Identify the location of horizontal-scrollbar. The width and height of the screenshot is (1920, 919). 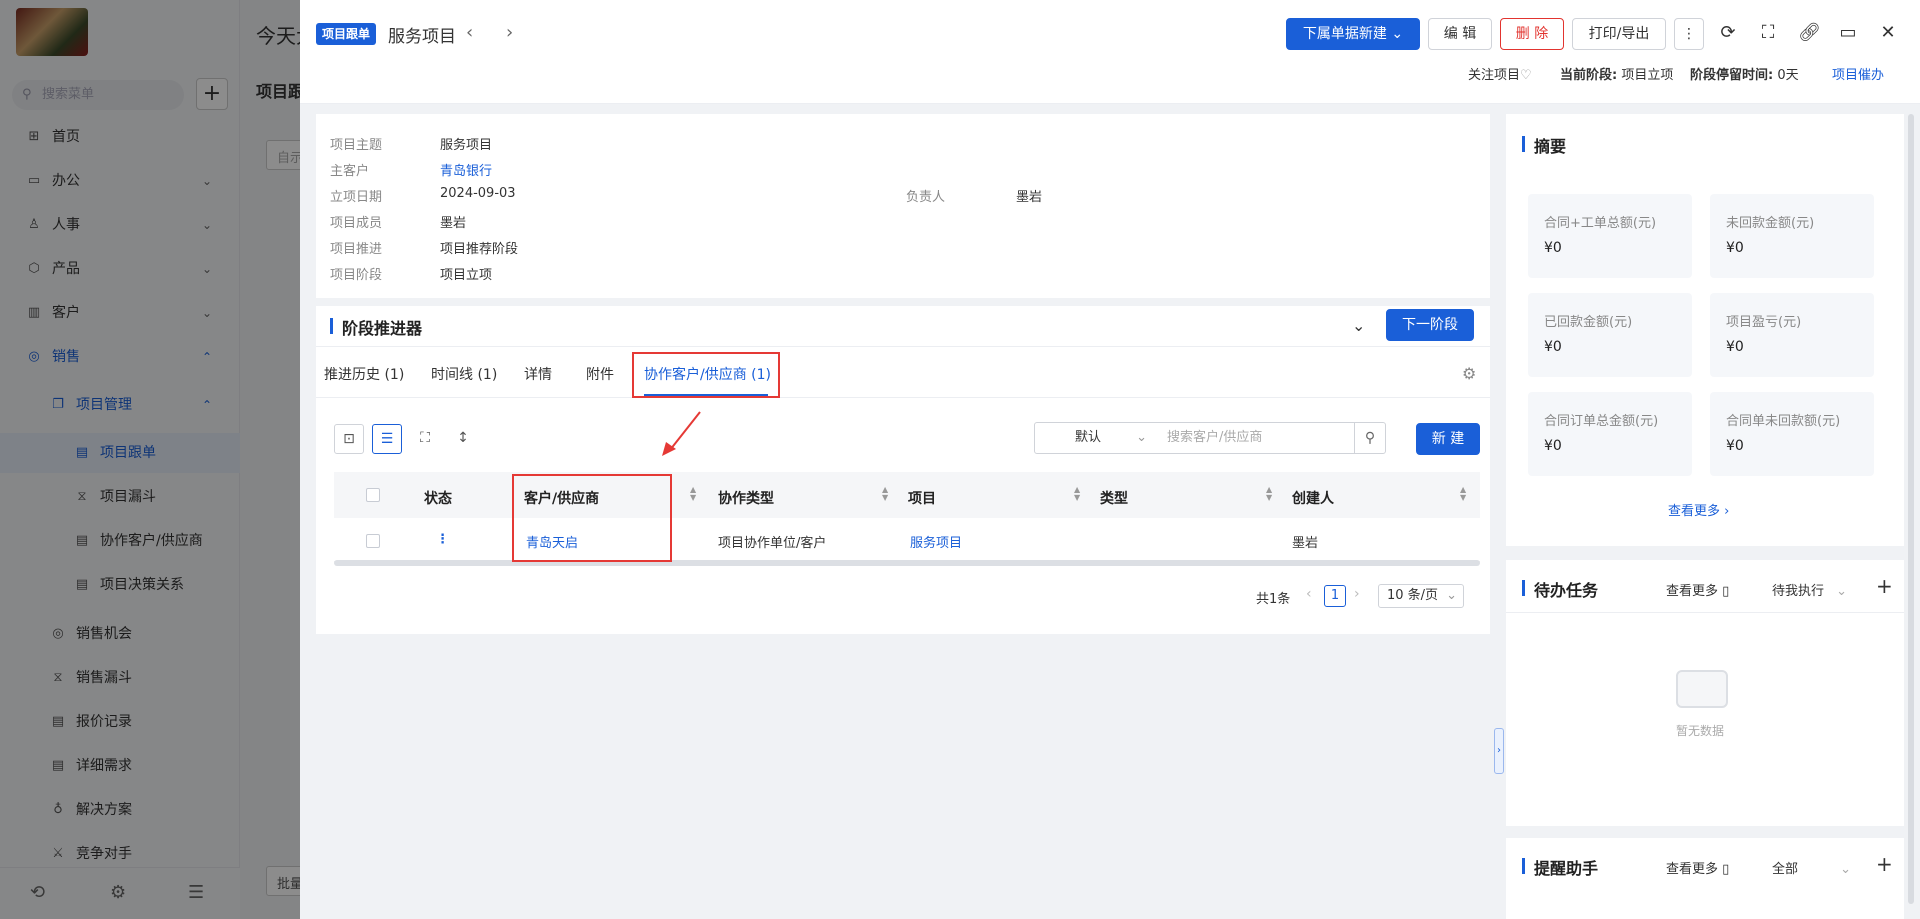
(907, 563).